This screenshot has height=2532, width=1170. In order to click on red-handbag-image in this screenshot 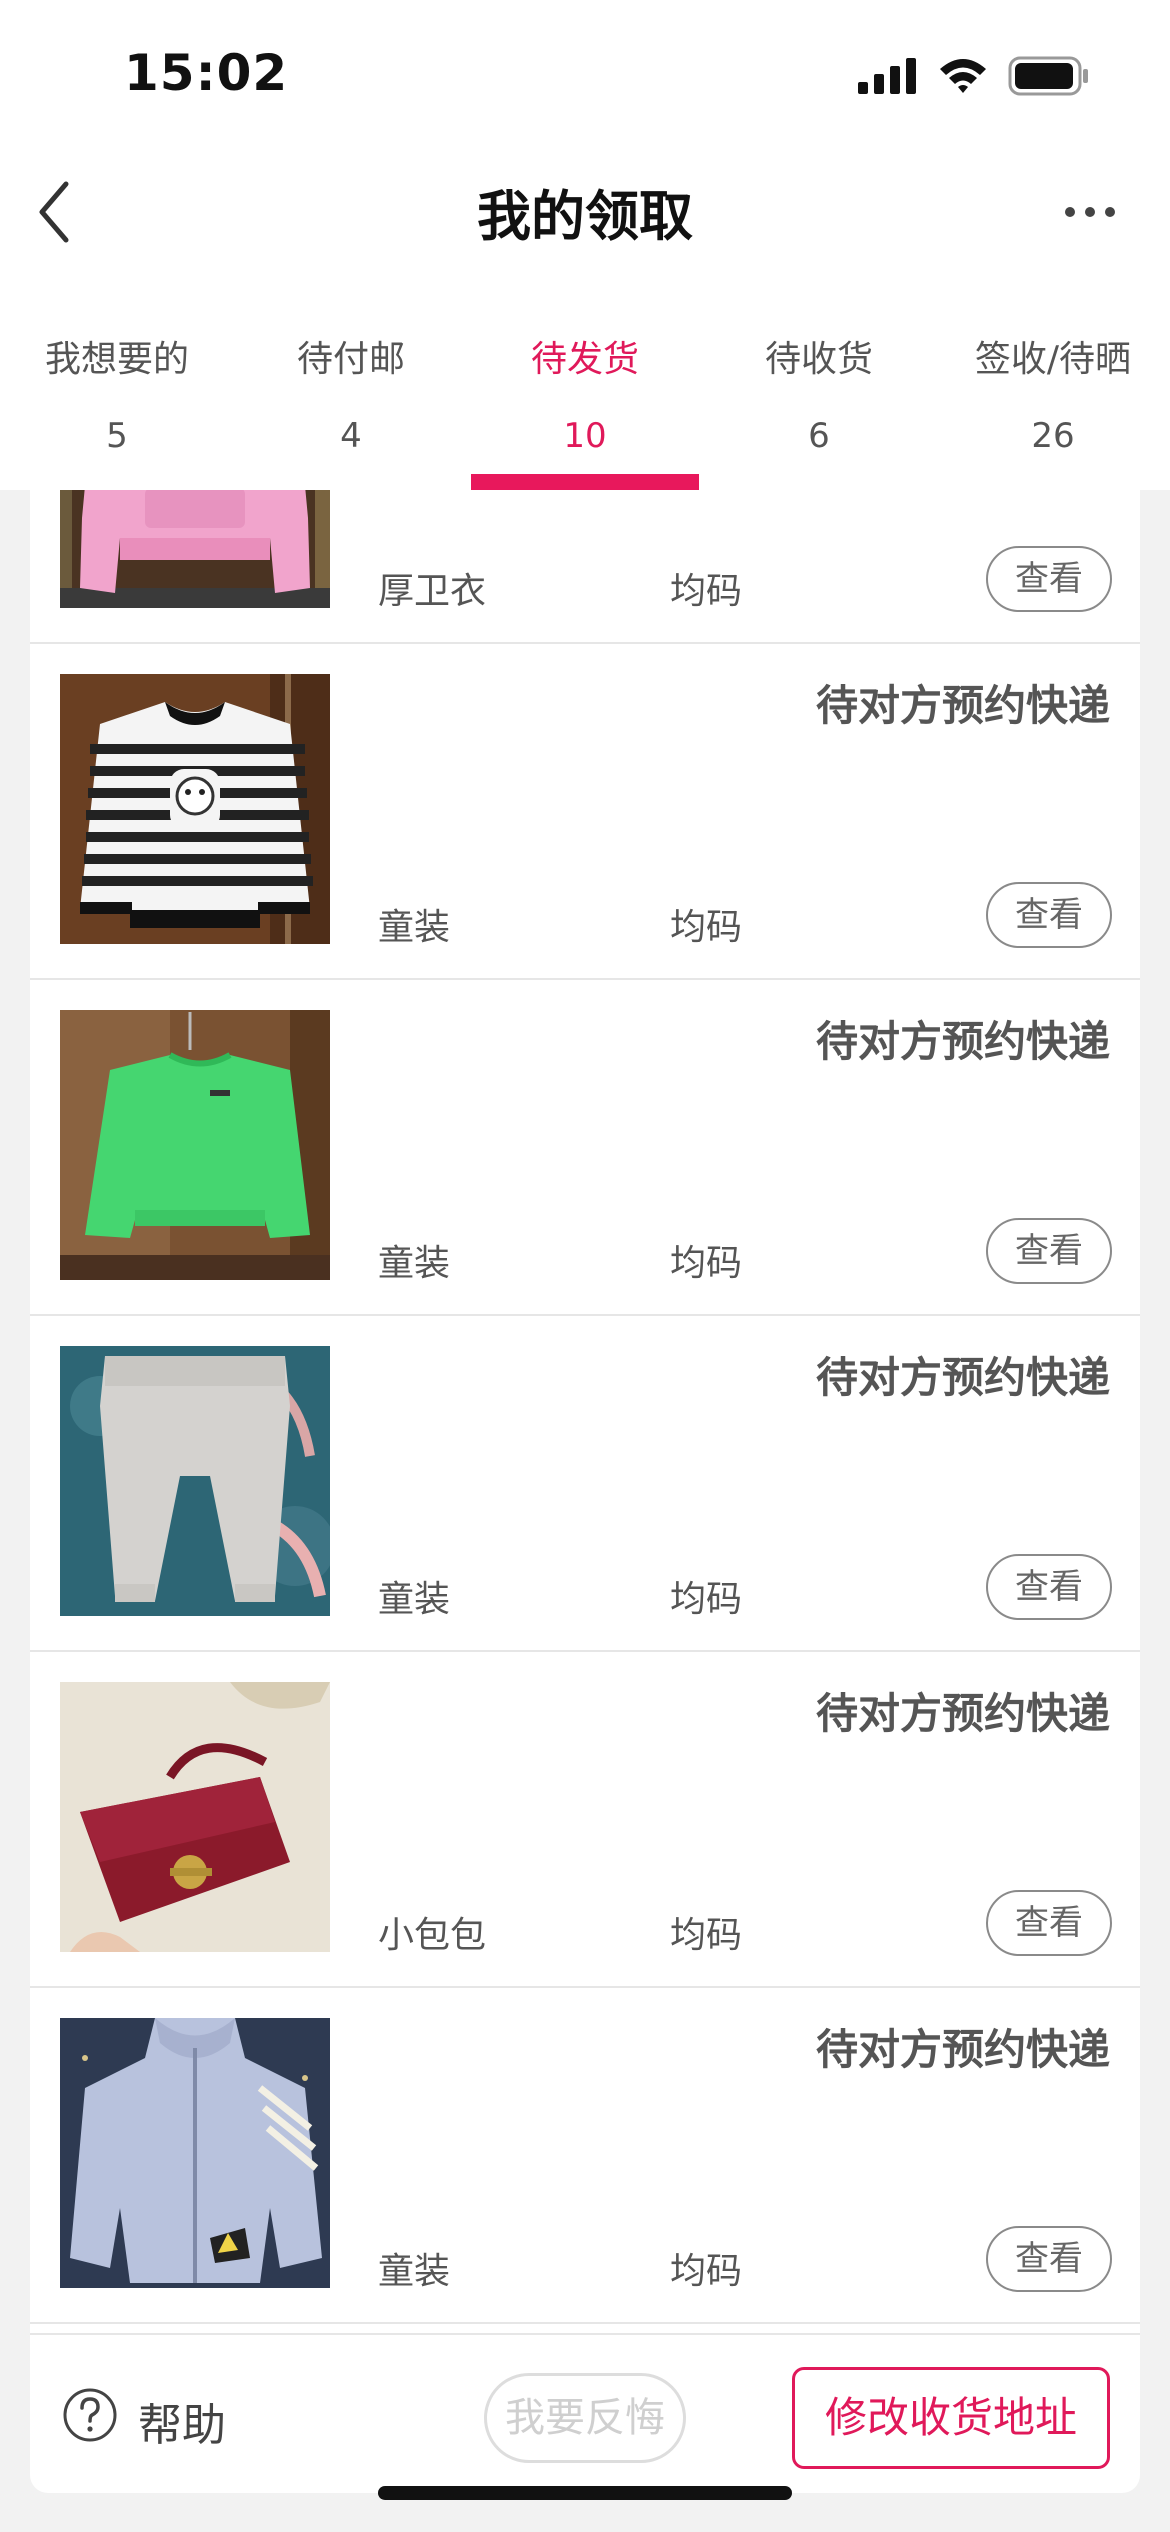, I will do `click(195, 1817)`.